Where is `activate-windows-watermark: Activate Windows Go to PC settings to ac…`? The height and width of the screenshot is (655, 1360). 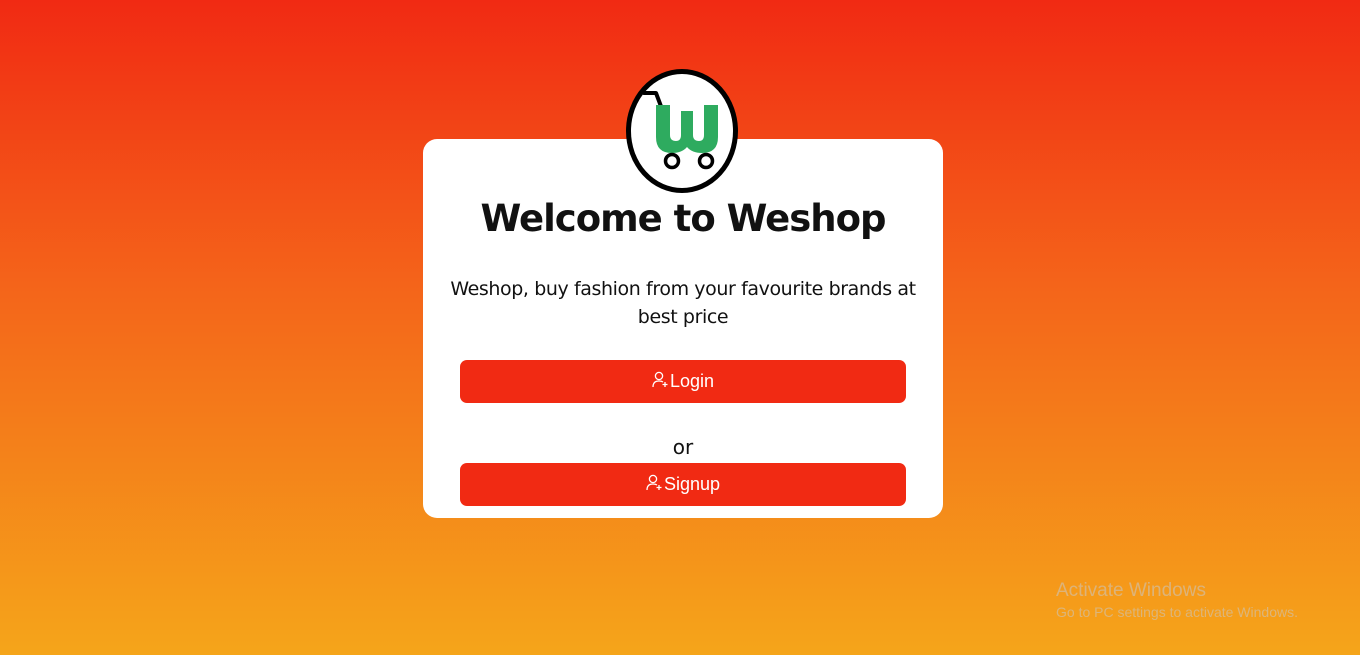 activate-windows-watermark: Activate Windows Go to PC settings to ac… is located at coordinates (1177, 601).